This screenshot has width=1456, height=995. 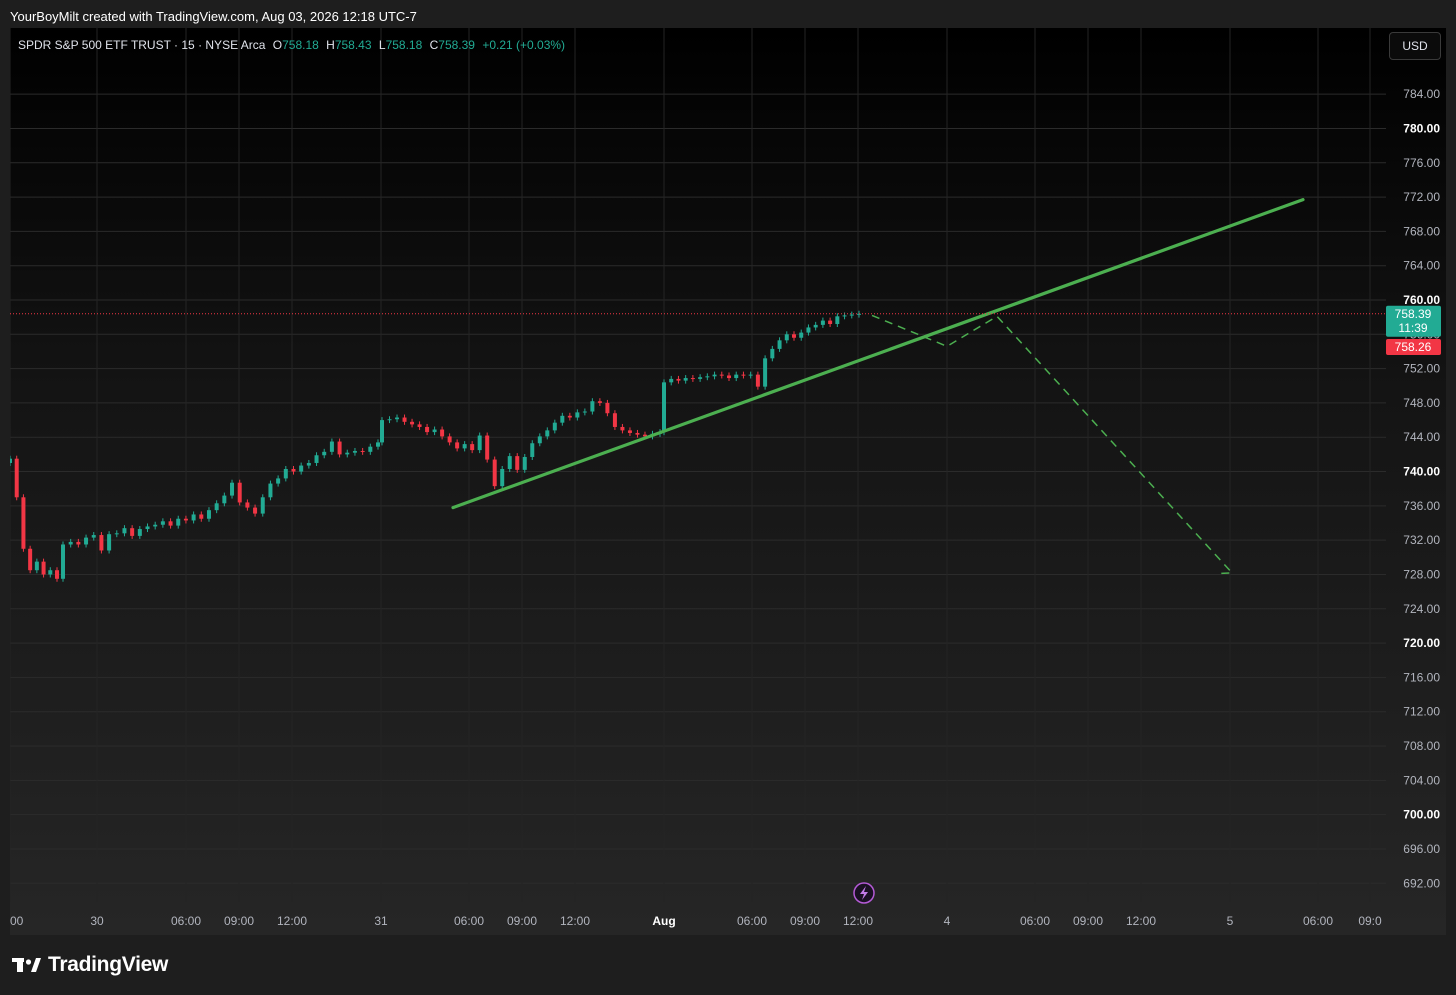 What do you see at coordinates (524, 45) in the screenshot?
I see `change-value: +0.21 (+0.03%)` at bounding box center [524, 45].